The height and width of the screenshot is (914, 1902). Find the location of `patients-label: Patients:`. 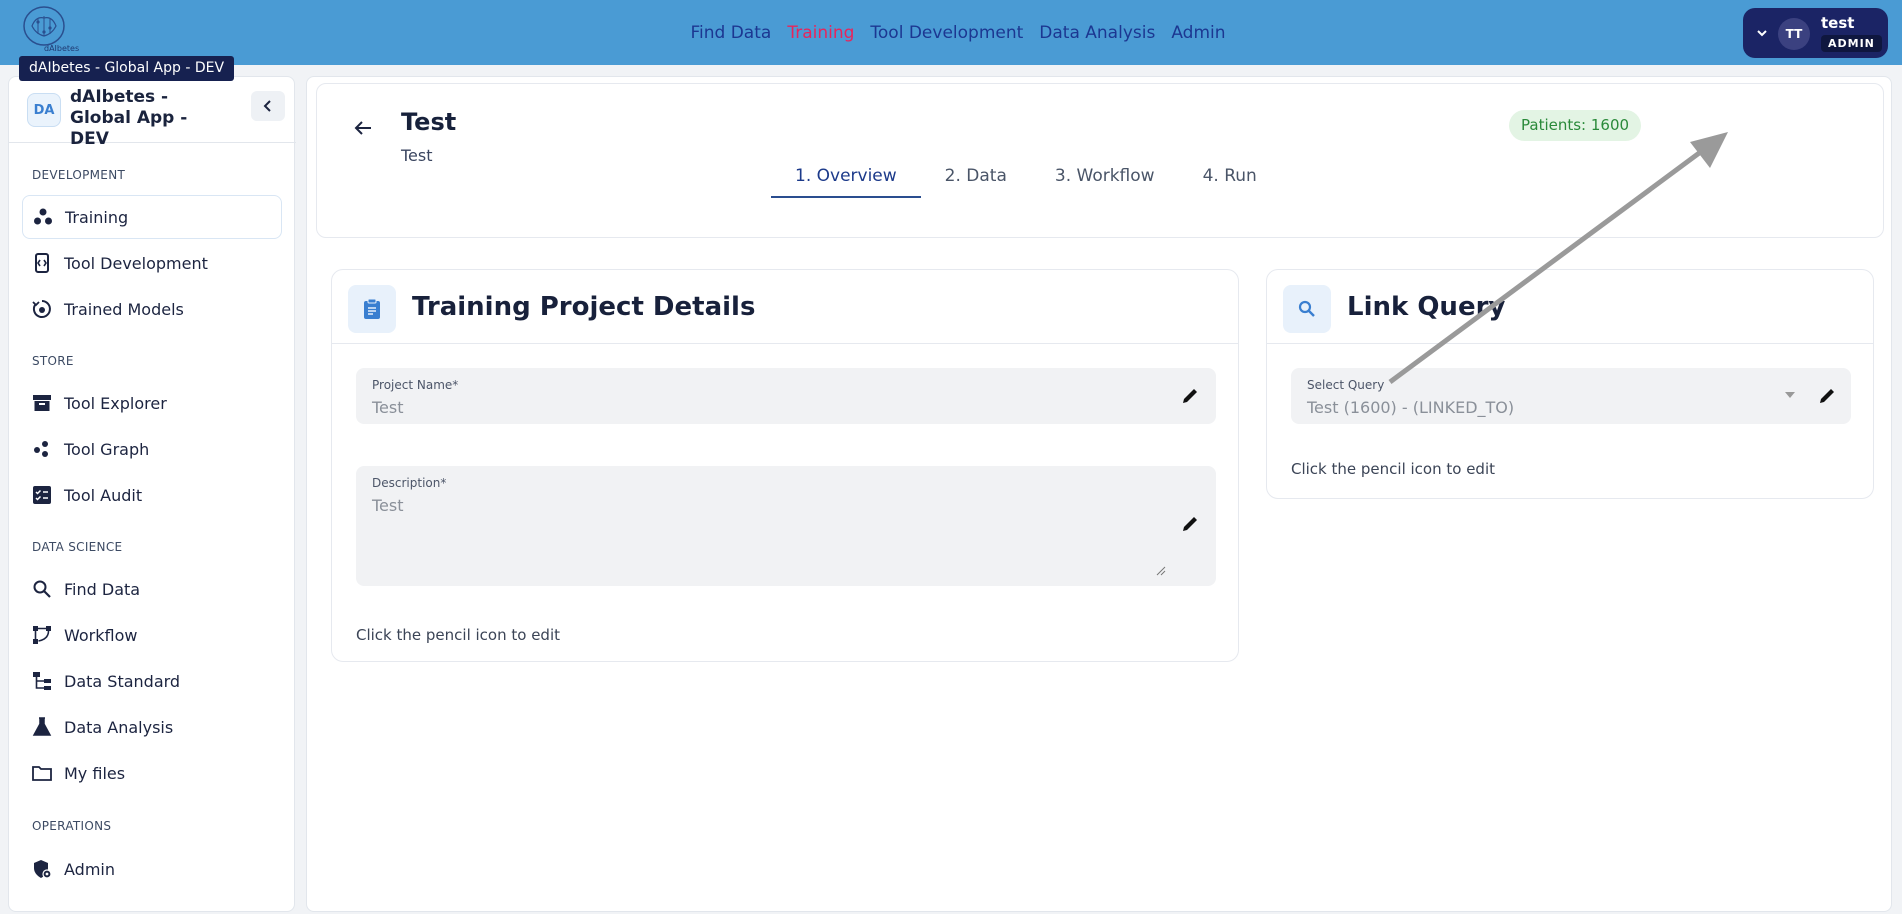

patients-label: Patients: is located at coordinates (1554, 125).